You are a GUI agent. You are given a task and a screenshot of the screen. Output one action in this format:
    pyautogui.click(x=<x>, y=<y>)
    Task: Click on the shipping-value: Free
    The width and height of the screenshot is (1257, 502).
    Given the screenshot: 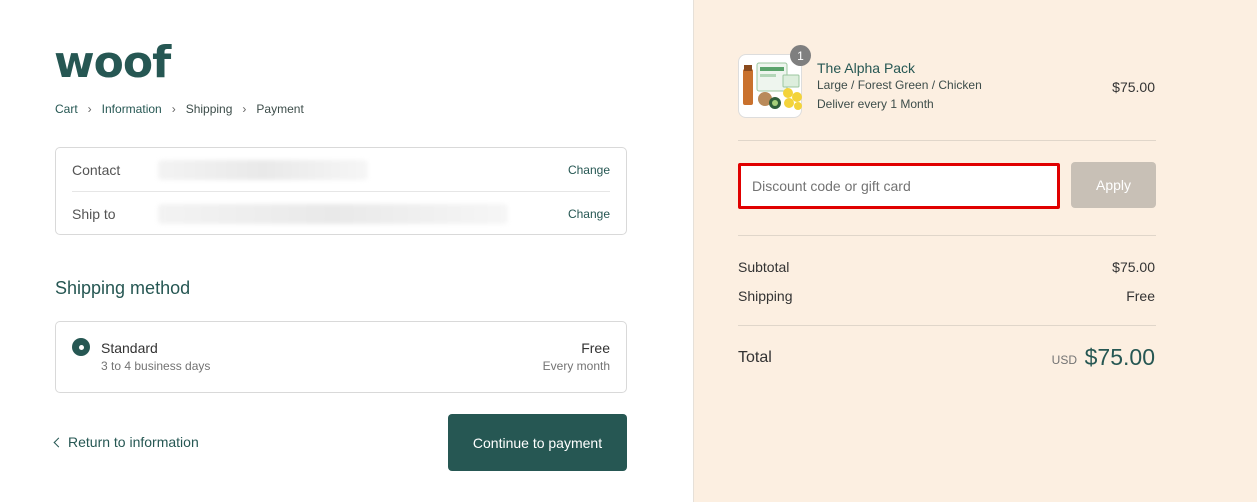 What is the action you would take?
    pyautogui.click(x=1140, y=296)
    